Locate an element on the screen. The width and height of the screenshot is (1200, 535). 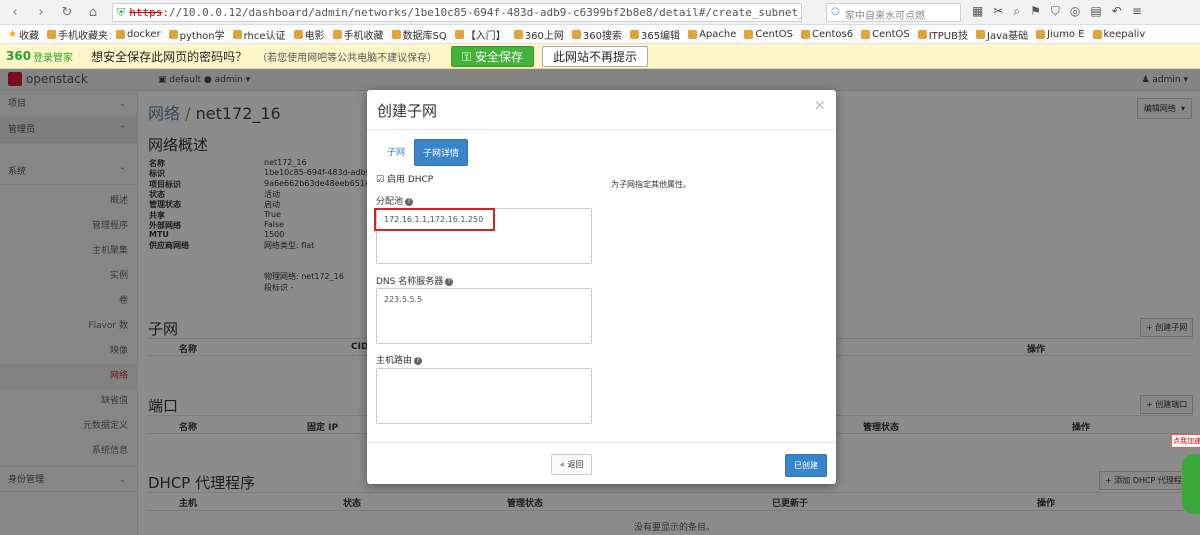
bookmark-item: rhce认证 is located at coordinates (259, 34).